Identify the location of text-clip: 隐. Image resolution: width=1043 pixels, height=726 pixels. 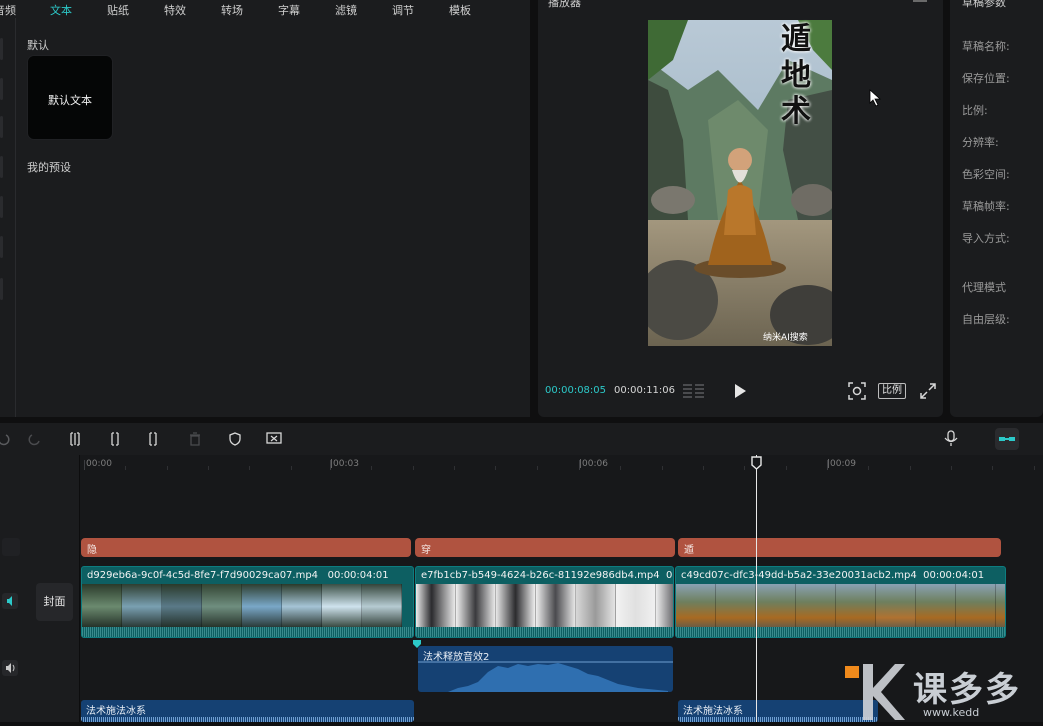
(246, 547).